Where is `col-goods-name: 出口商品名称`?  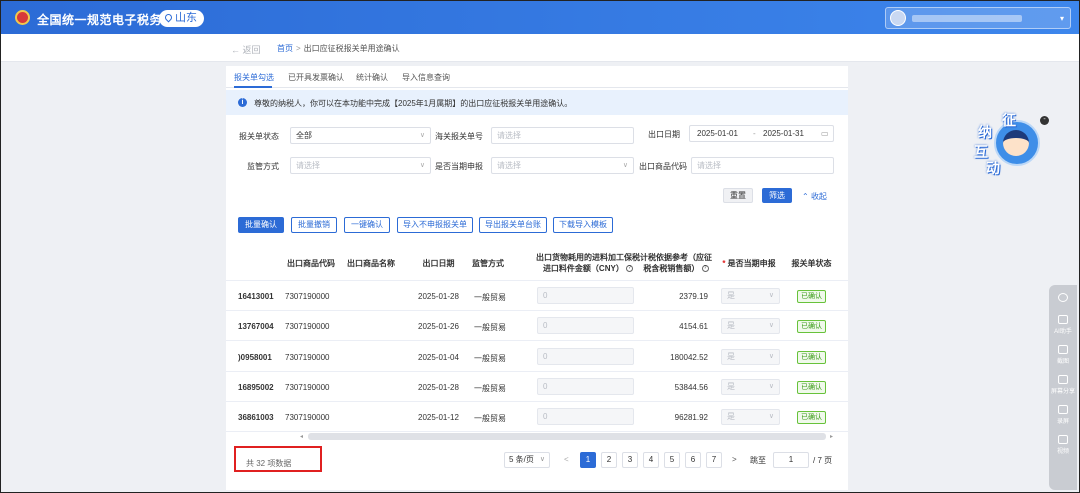 col-goods-name: 出口商品名称 is located at coordinates (371, 263).